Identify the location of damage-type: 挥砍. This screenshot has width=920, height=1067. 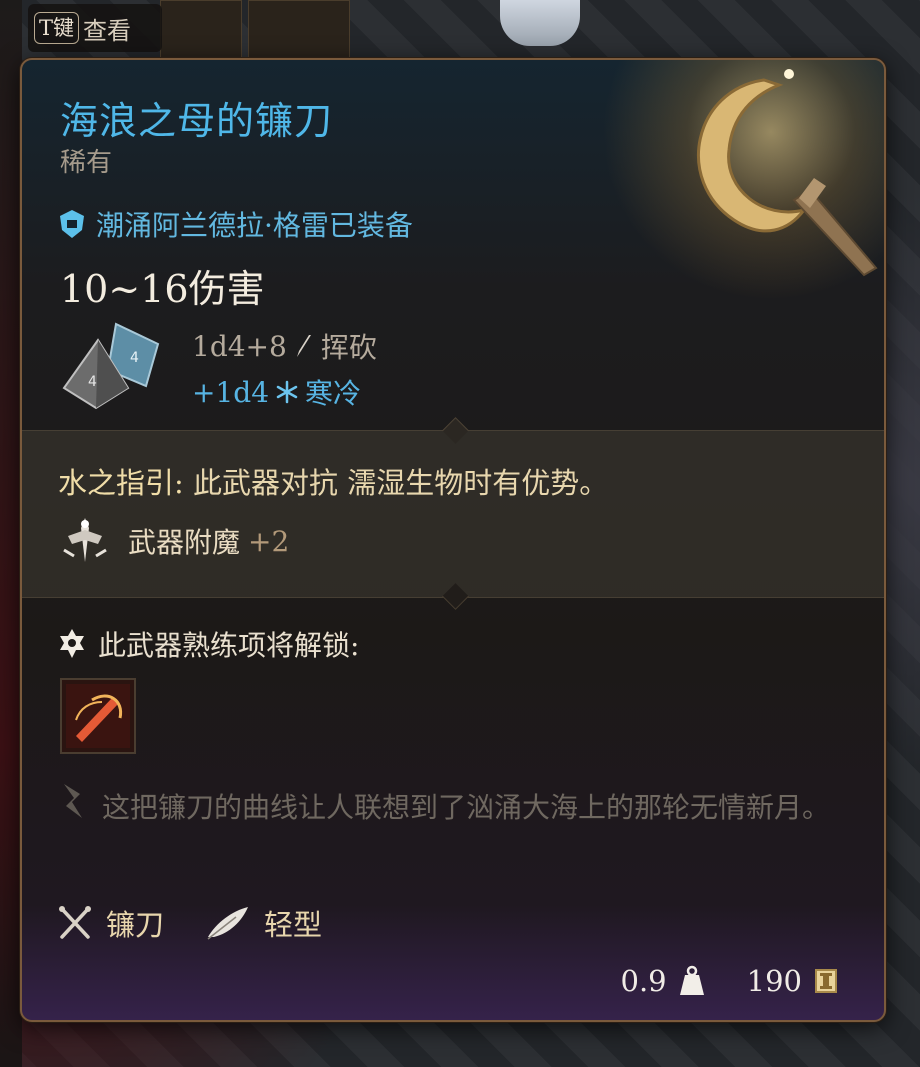
(348, 347).